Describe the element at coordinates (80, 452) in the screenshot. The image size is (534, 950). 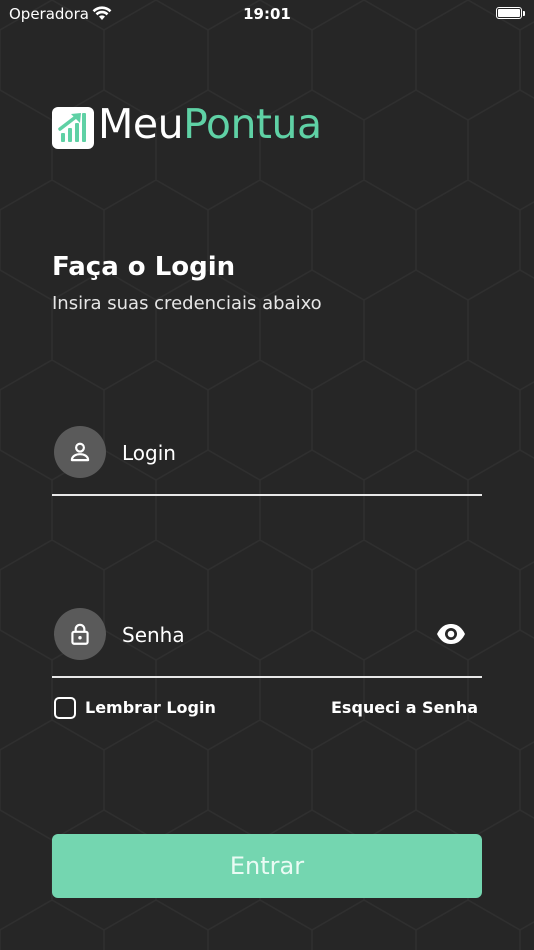
I see `user-icon` at that location.